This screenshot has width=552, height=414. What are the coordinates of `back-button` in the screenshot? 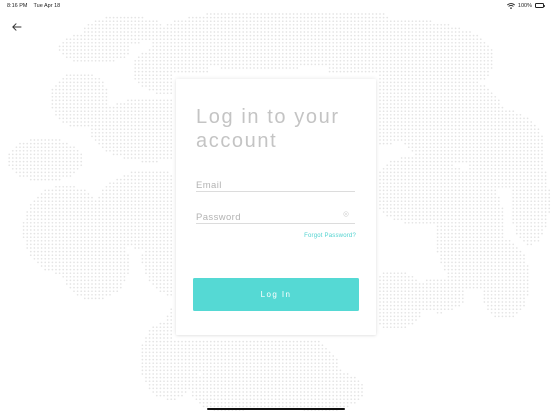 It's located at (17, 26).